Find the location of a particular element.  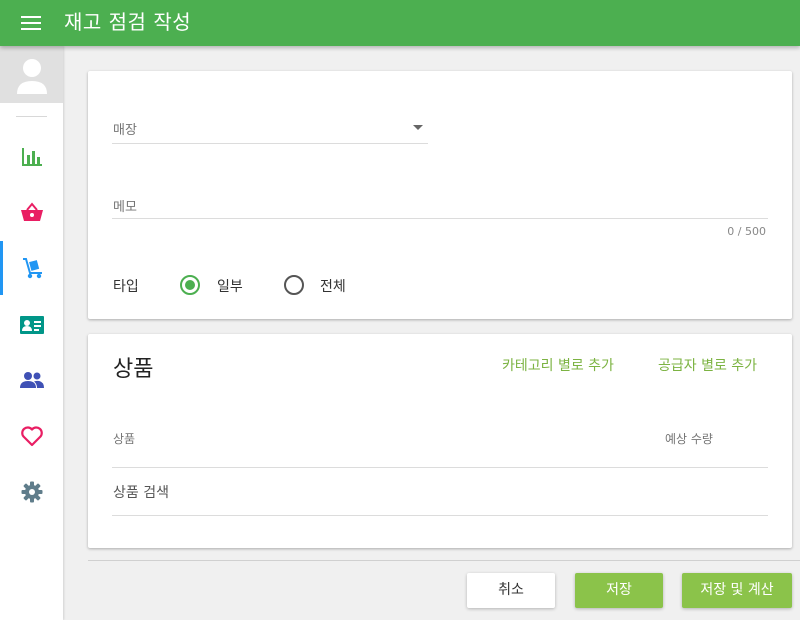

basket-icon is located at coordinates (31, 211).